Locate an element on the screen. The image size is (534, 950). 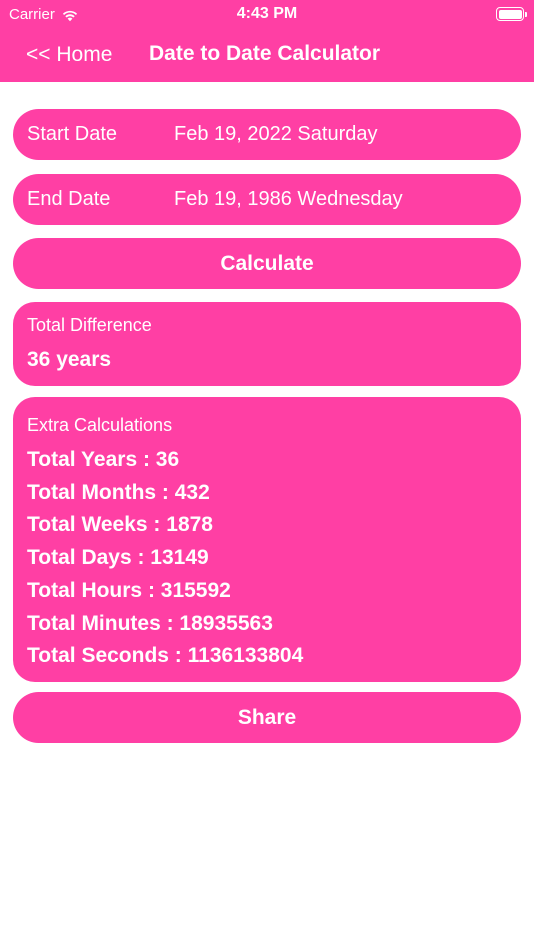
total-weeks-value: Total Weeks : 1878 is located at coordinates (120, 524).